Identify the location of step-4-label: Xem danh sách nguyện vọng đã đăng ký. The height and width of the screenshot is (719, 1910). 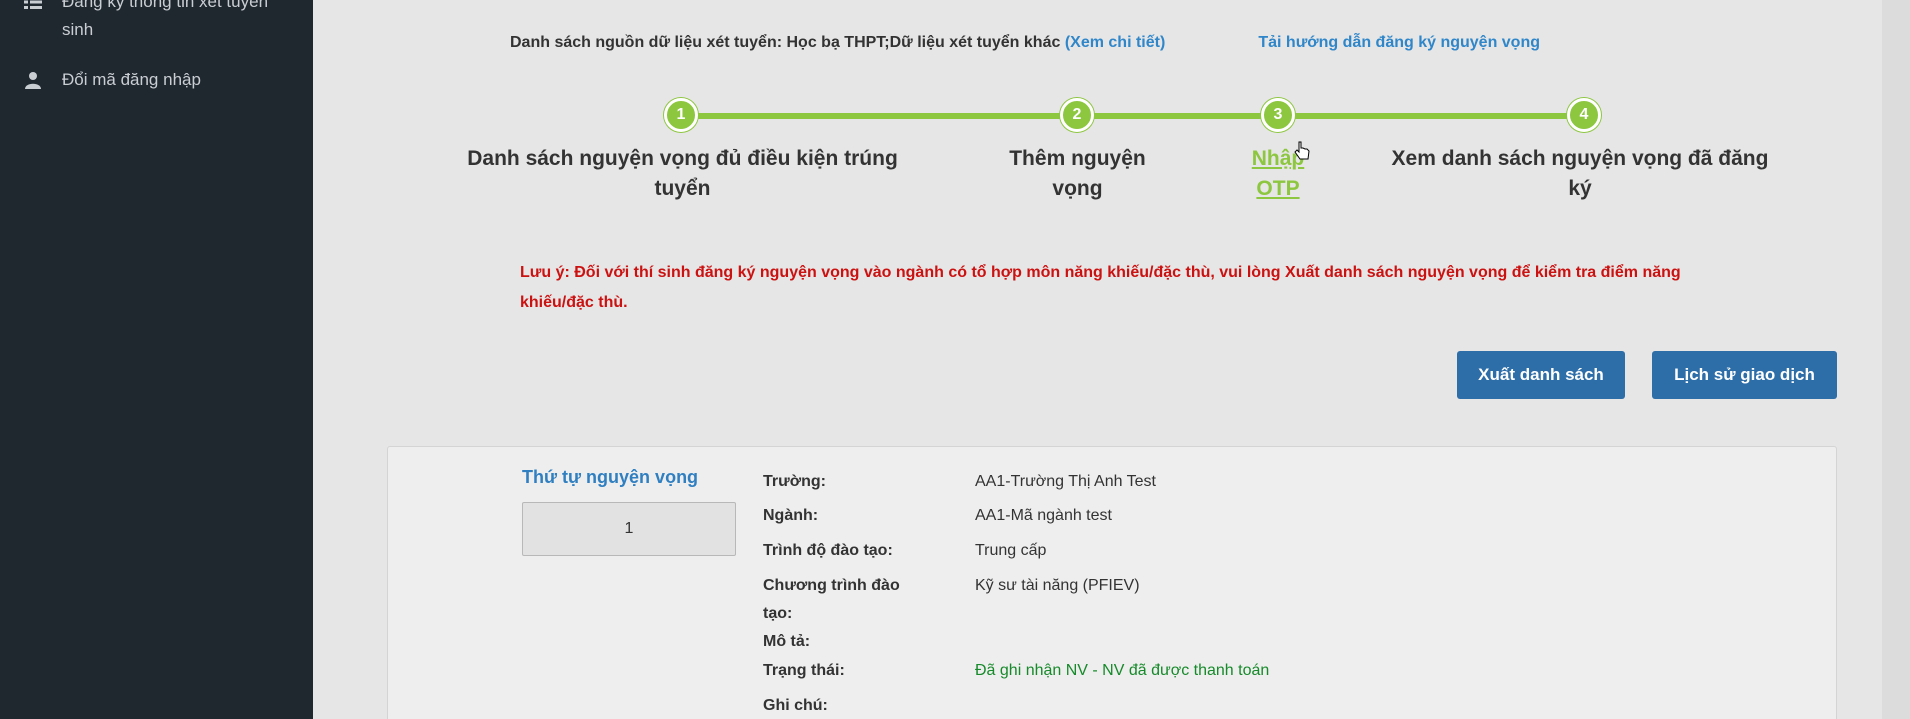
(1580, 174).